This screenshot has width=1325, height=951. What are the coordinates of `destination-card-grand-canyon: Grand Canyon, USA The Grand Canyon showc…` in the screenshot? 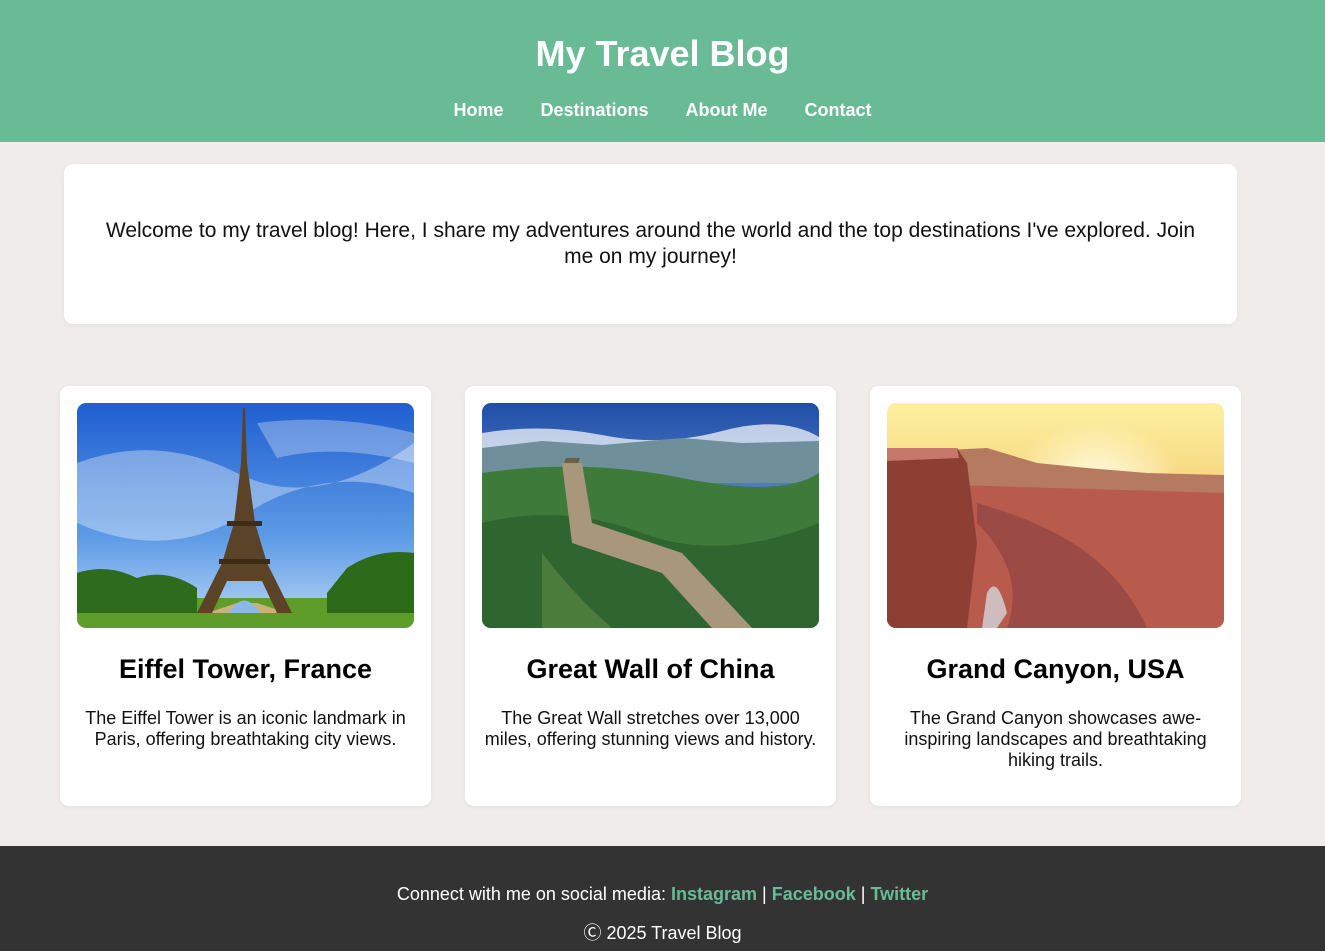 It's located at (1055, 596).